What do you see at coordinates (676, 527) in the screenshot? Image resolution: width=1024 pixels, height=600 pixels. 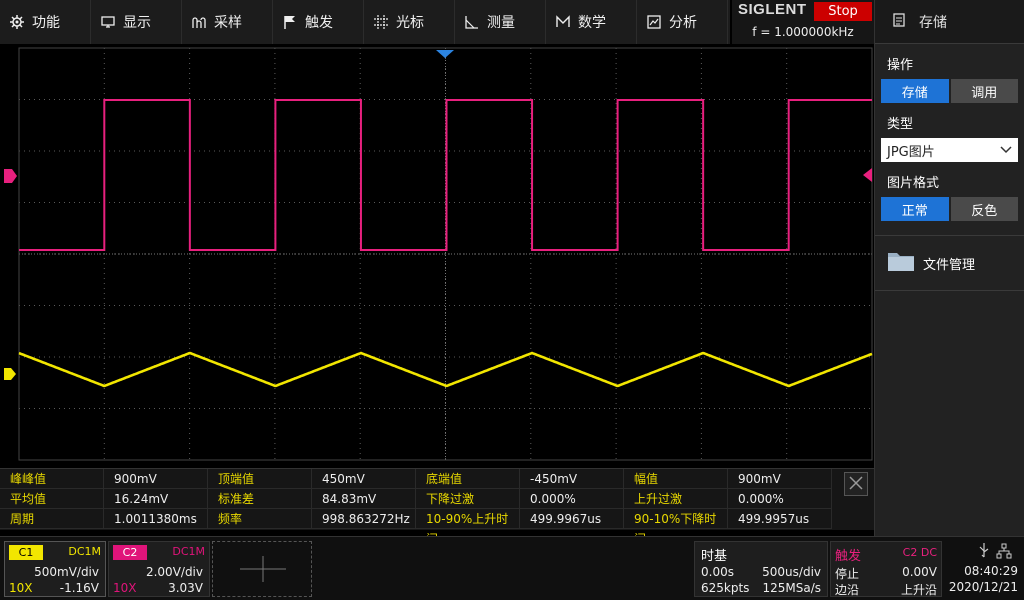 I see `measure-label: 90-10%下降时间` at bounding box center [676, 527].